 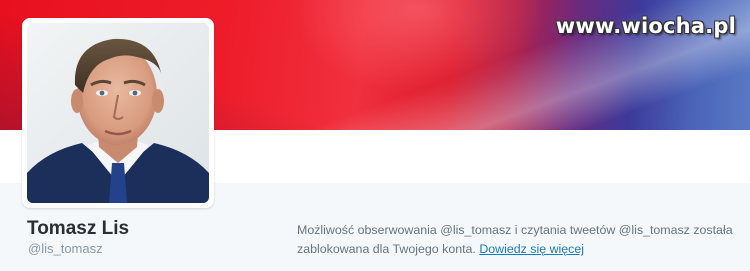 What do you see at coordinates (531, 249) in the screenshot?
I see `learn-more-link: Dowiedz się więcej` at bounding box center [531, 249].